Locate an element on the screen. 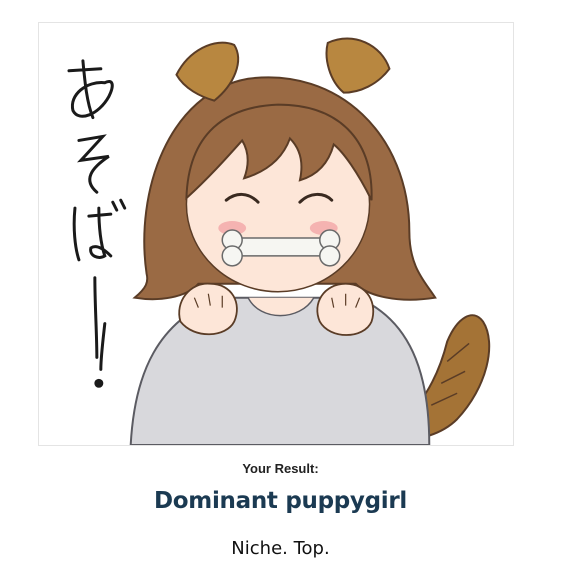 The image size is (561, 584). result-title: Dominant puppygirl is located at coordinates (280, 501).